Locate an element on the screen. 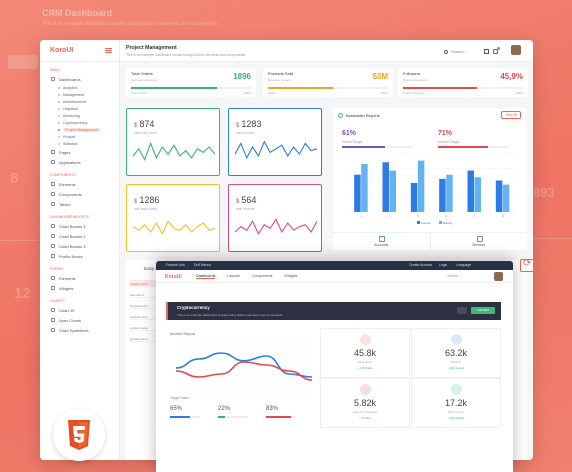 This screenshot has height=472, width=572. login-link: Login is located at coordinates (443, 265).